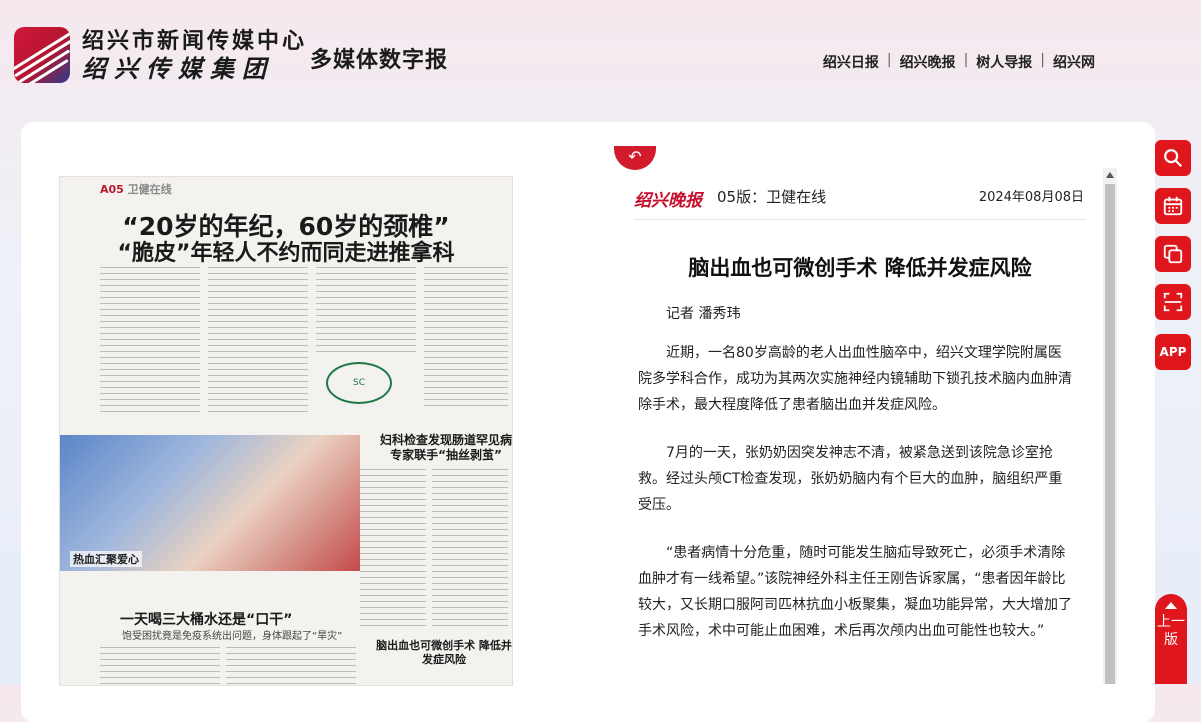 The image size is (1201, 722). I want to click on app-label: APP, so click(1173, 352).